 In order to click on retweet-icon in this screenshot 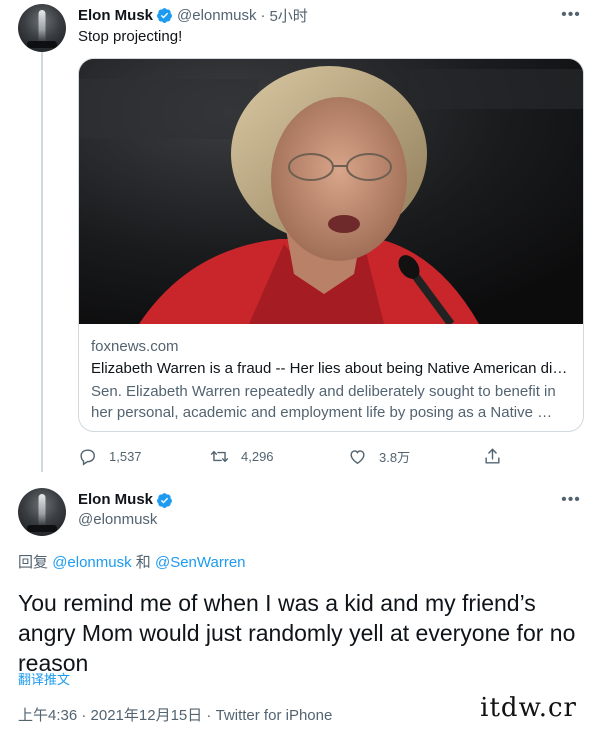, I will do `click(219, 456)`.